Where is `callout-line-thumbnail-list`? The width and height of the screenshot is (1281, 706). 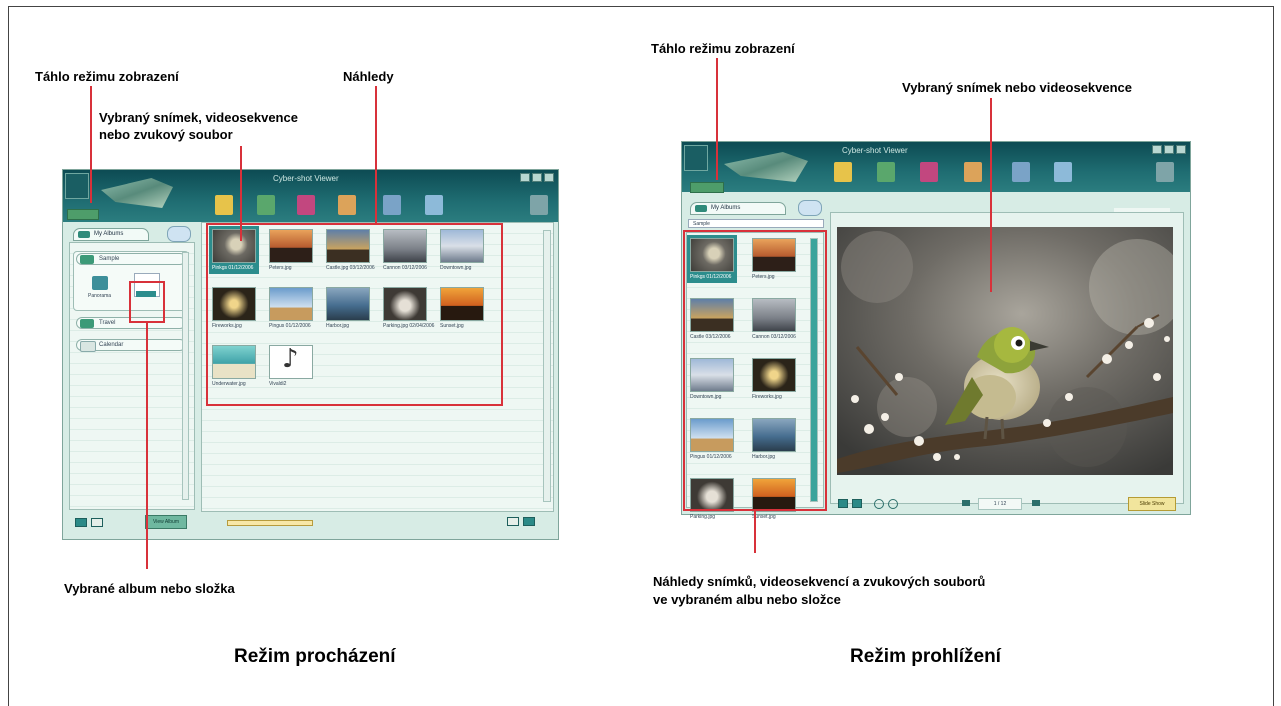 callout-line-thumbnail-list is located at coordinates (755, 531).